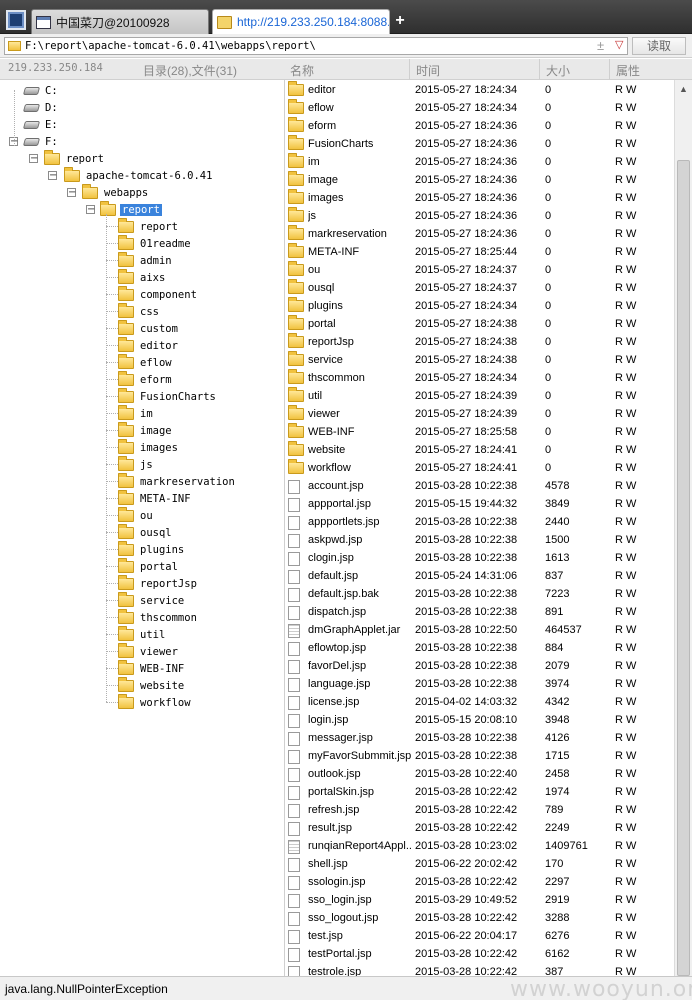 This screenshot has height=1000, width=692. I want to click on read-button: 读取, so click(659, 46).